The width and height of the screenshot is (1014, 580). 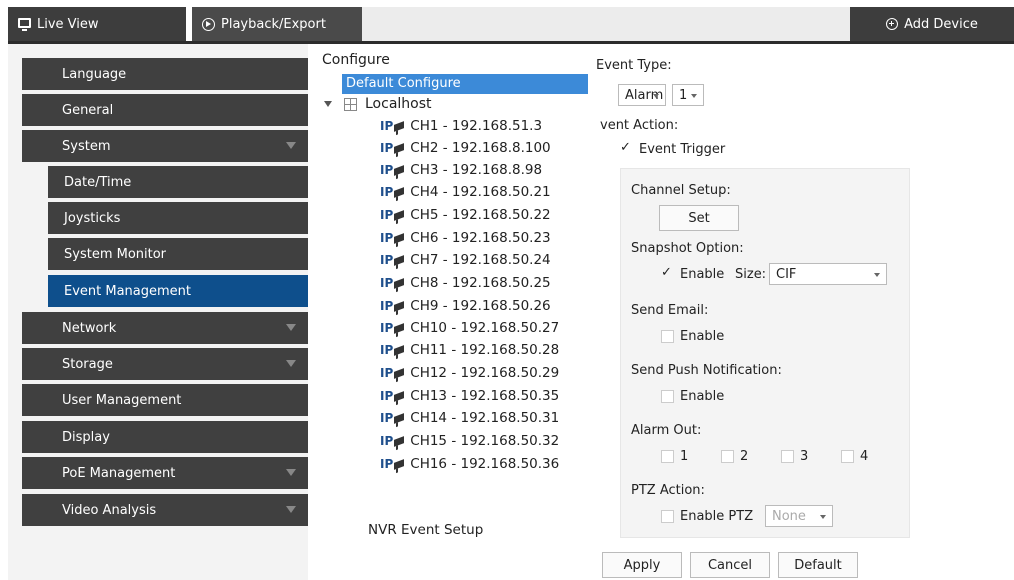 I want to click on sidebar-item-poe-management: PoE Management, so click(x=165, y=473).